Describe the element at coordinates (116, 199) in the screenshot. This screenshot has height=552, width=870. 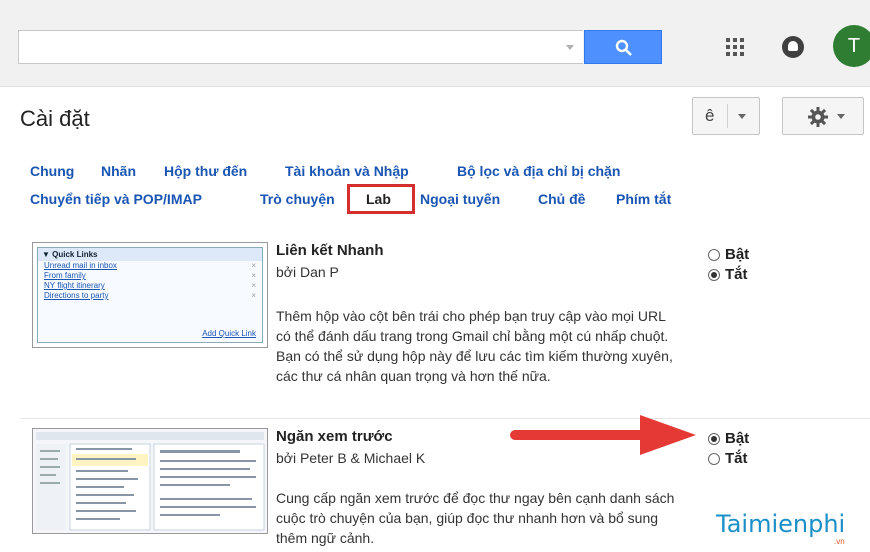
I see `tab-forwarding-pop-imap: Chuyển tiếp và POP/IMAP` at that location.